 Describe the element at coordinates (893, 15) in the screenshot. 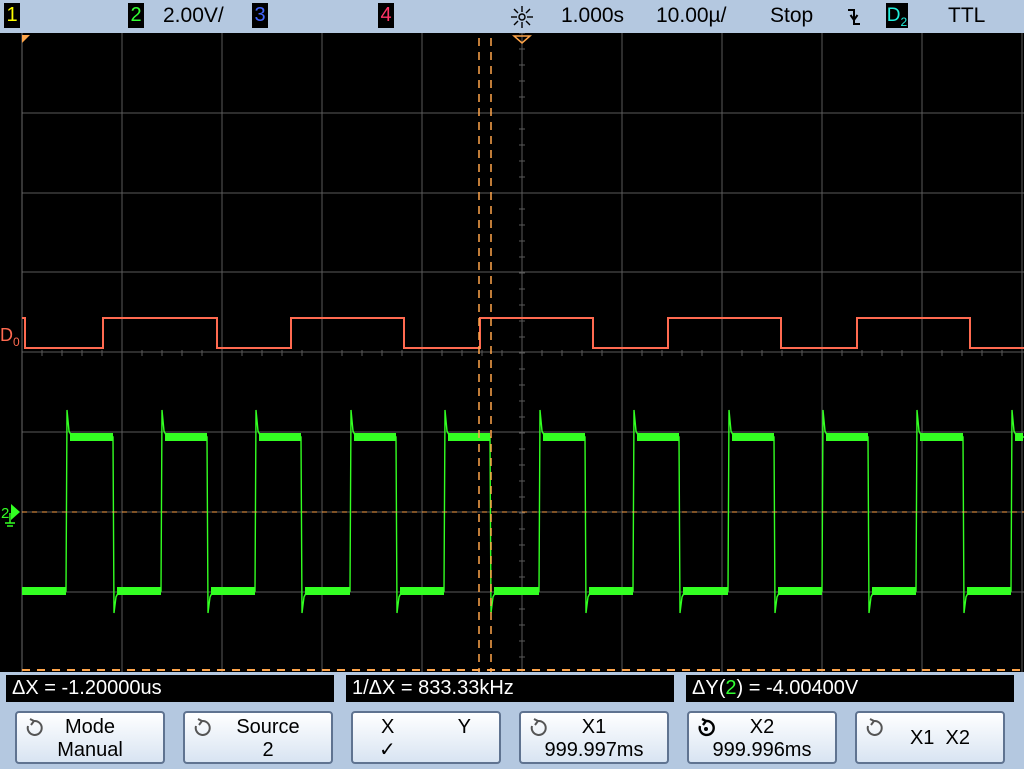

I see `trigger-source-letter: D` at that location.